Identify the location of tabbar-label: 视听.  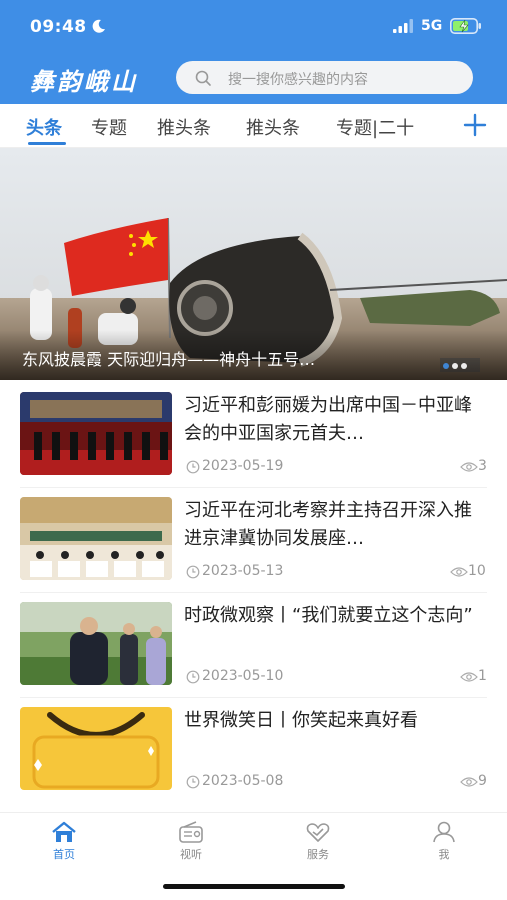
(191, 854).